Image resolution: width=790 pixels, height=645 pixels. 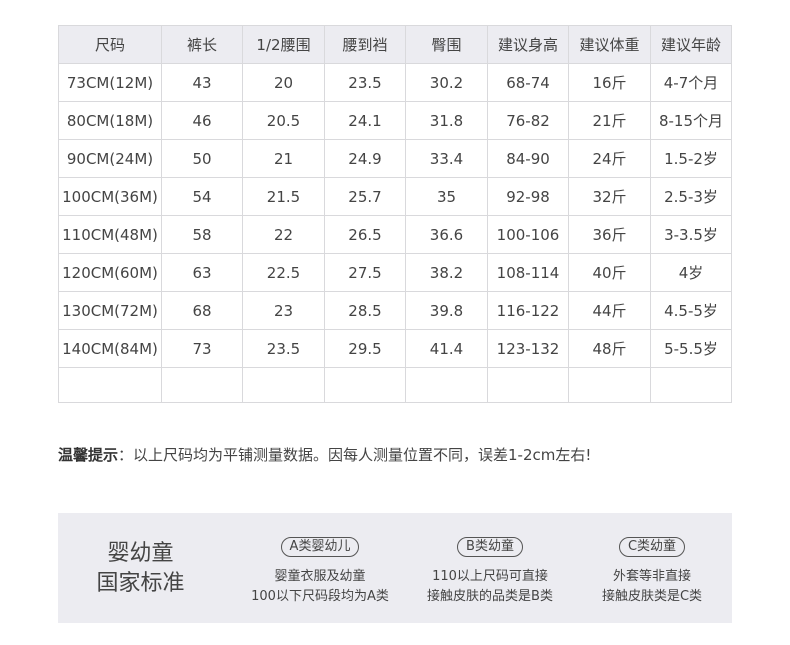 What do you see at coordinates (528, 310) in the screenshot?
I see `table-cell: 116-122` at bounding box center [528, 310].